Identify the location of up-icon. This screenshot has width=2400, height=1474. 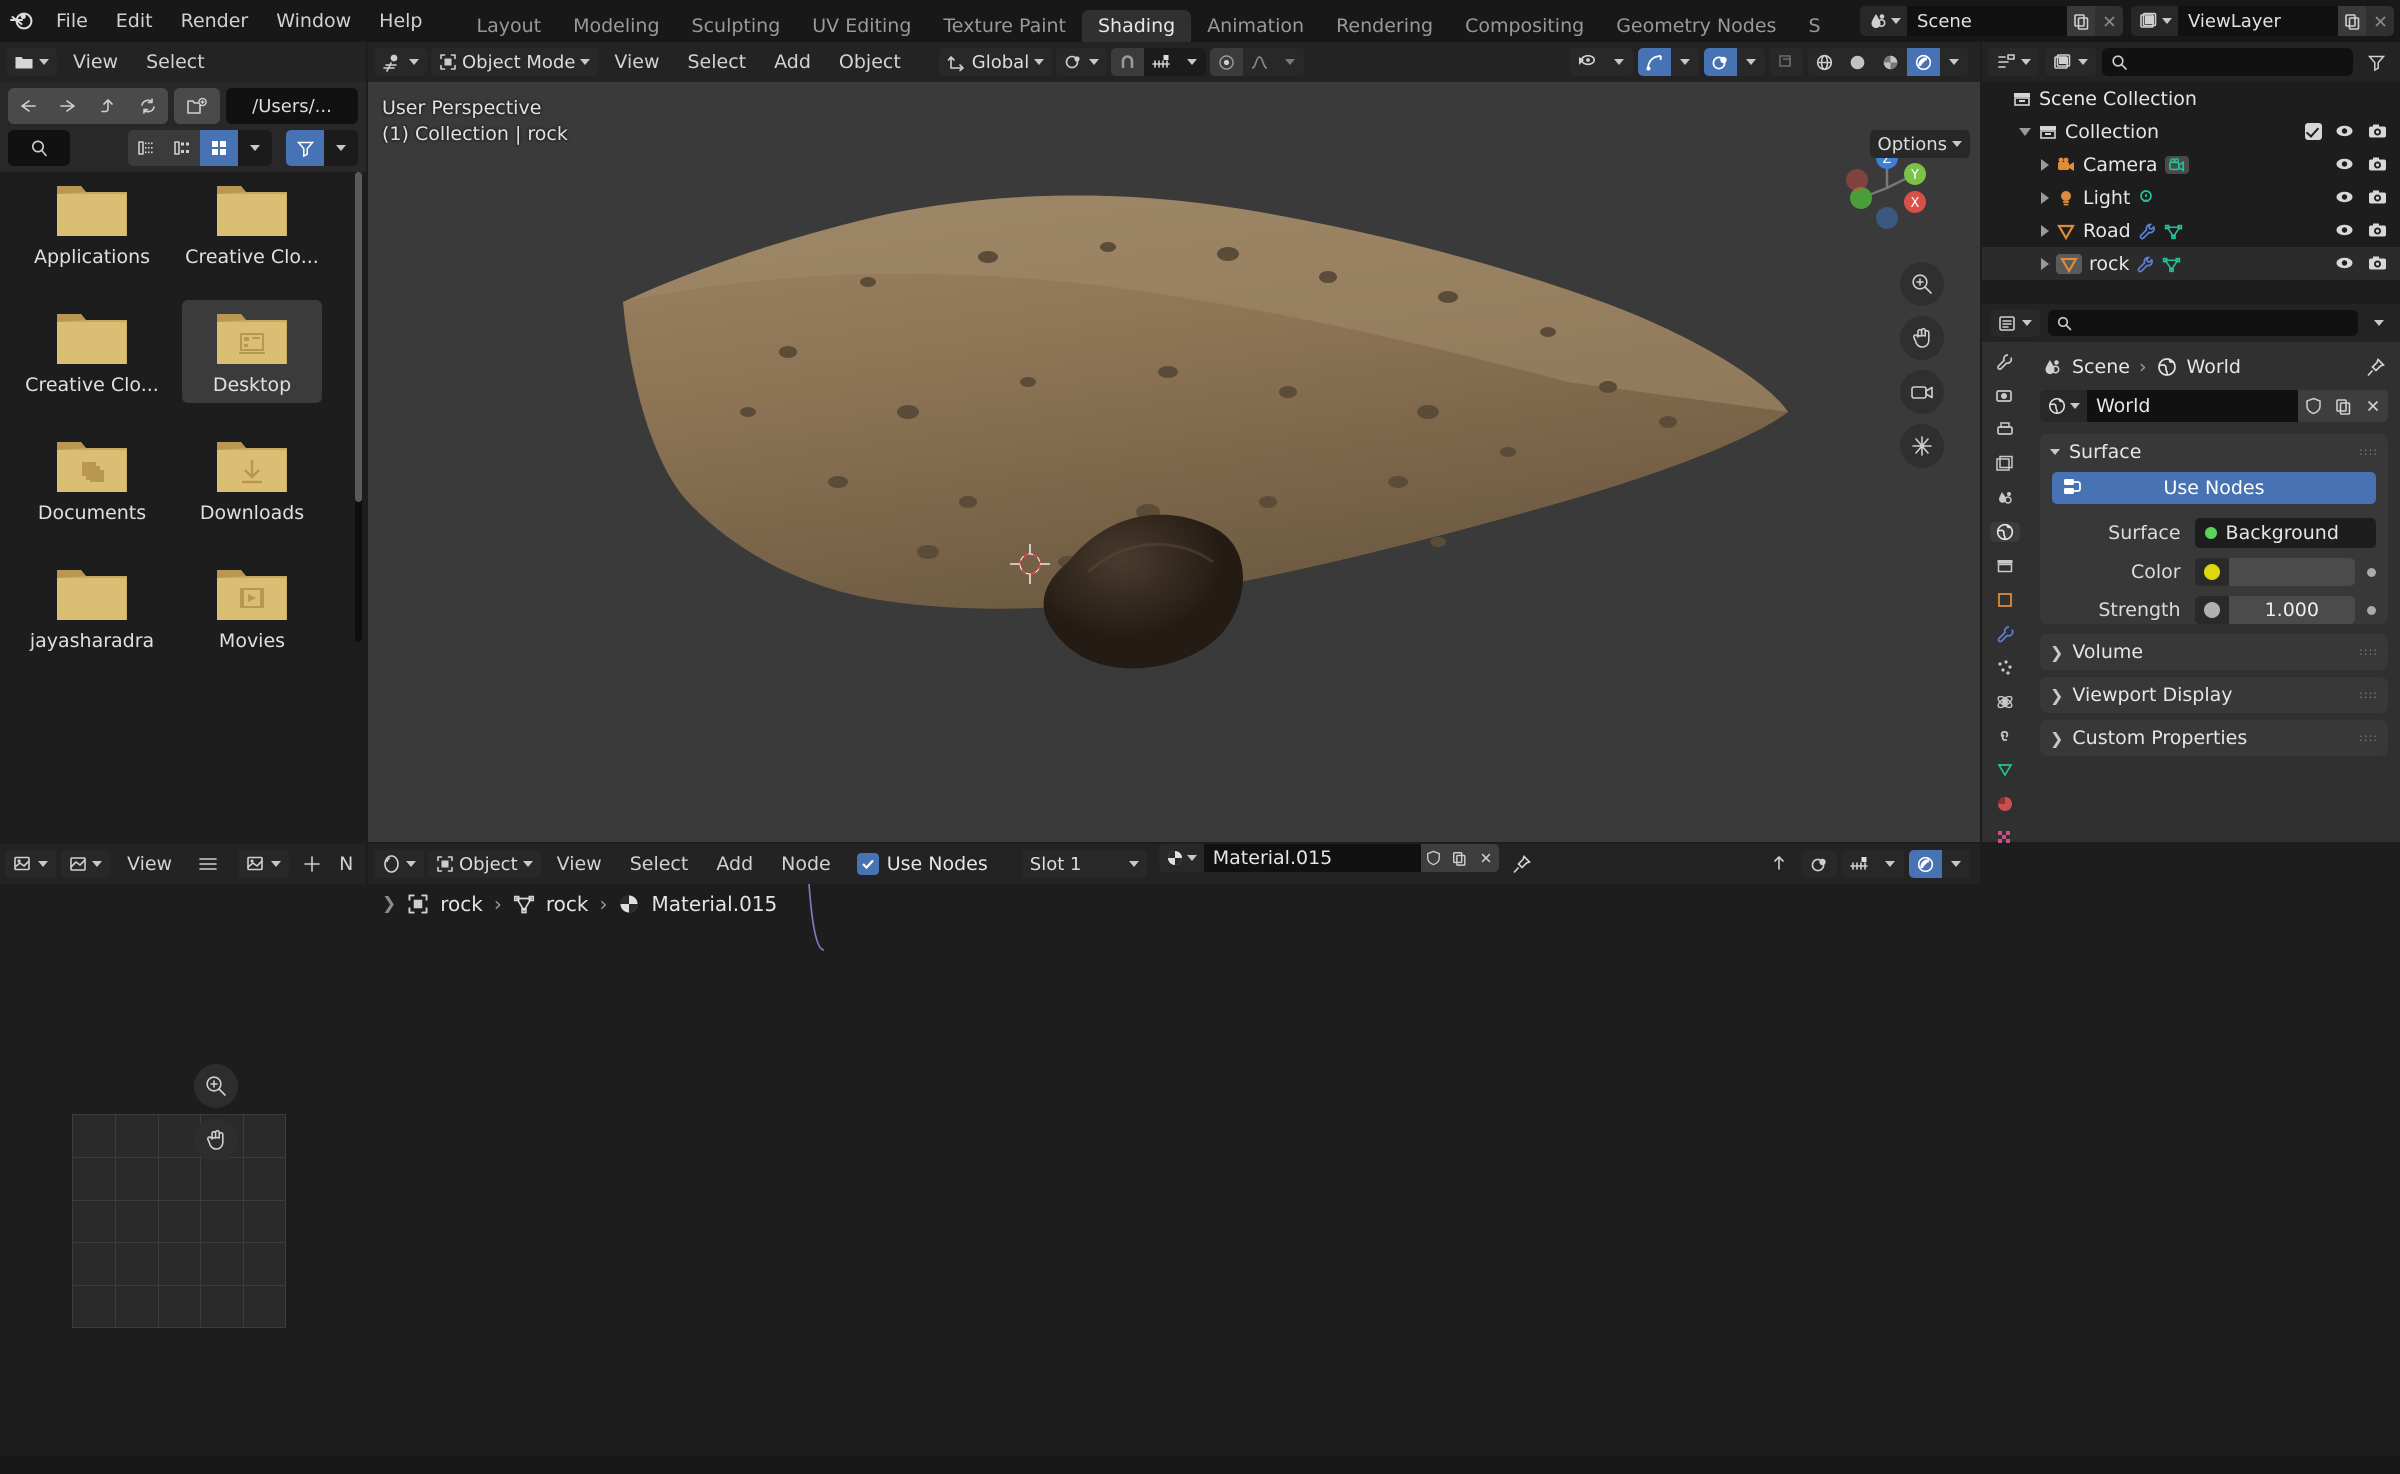
(108, 106).